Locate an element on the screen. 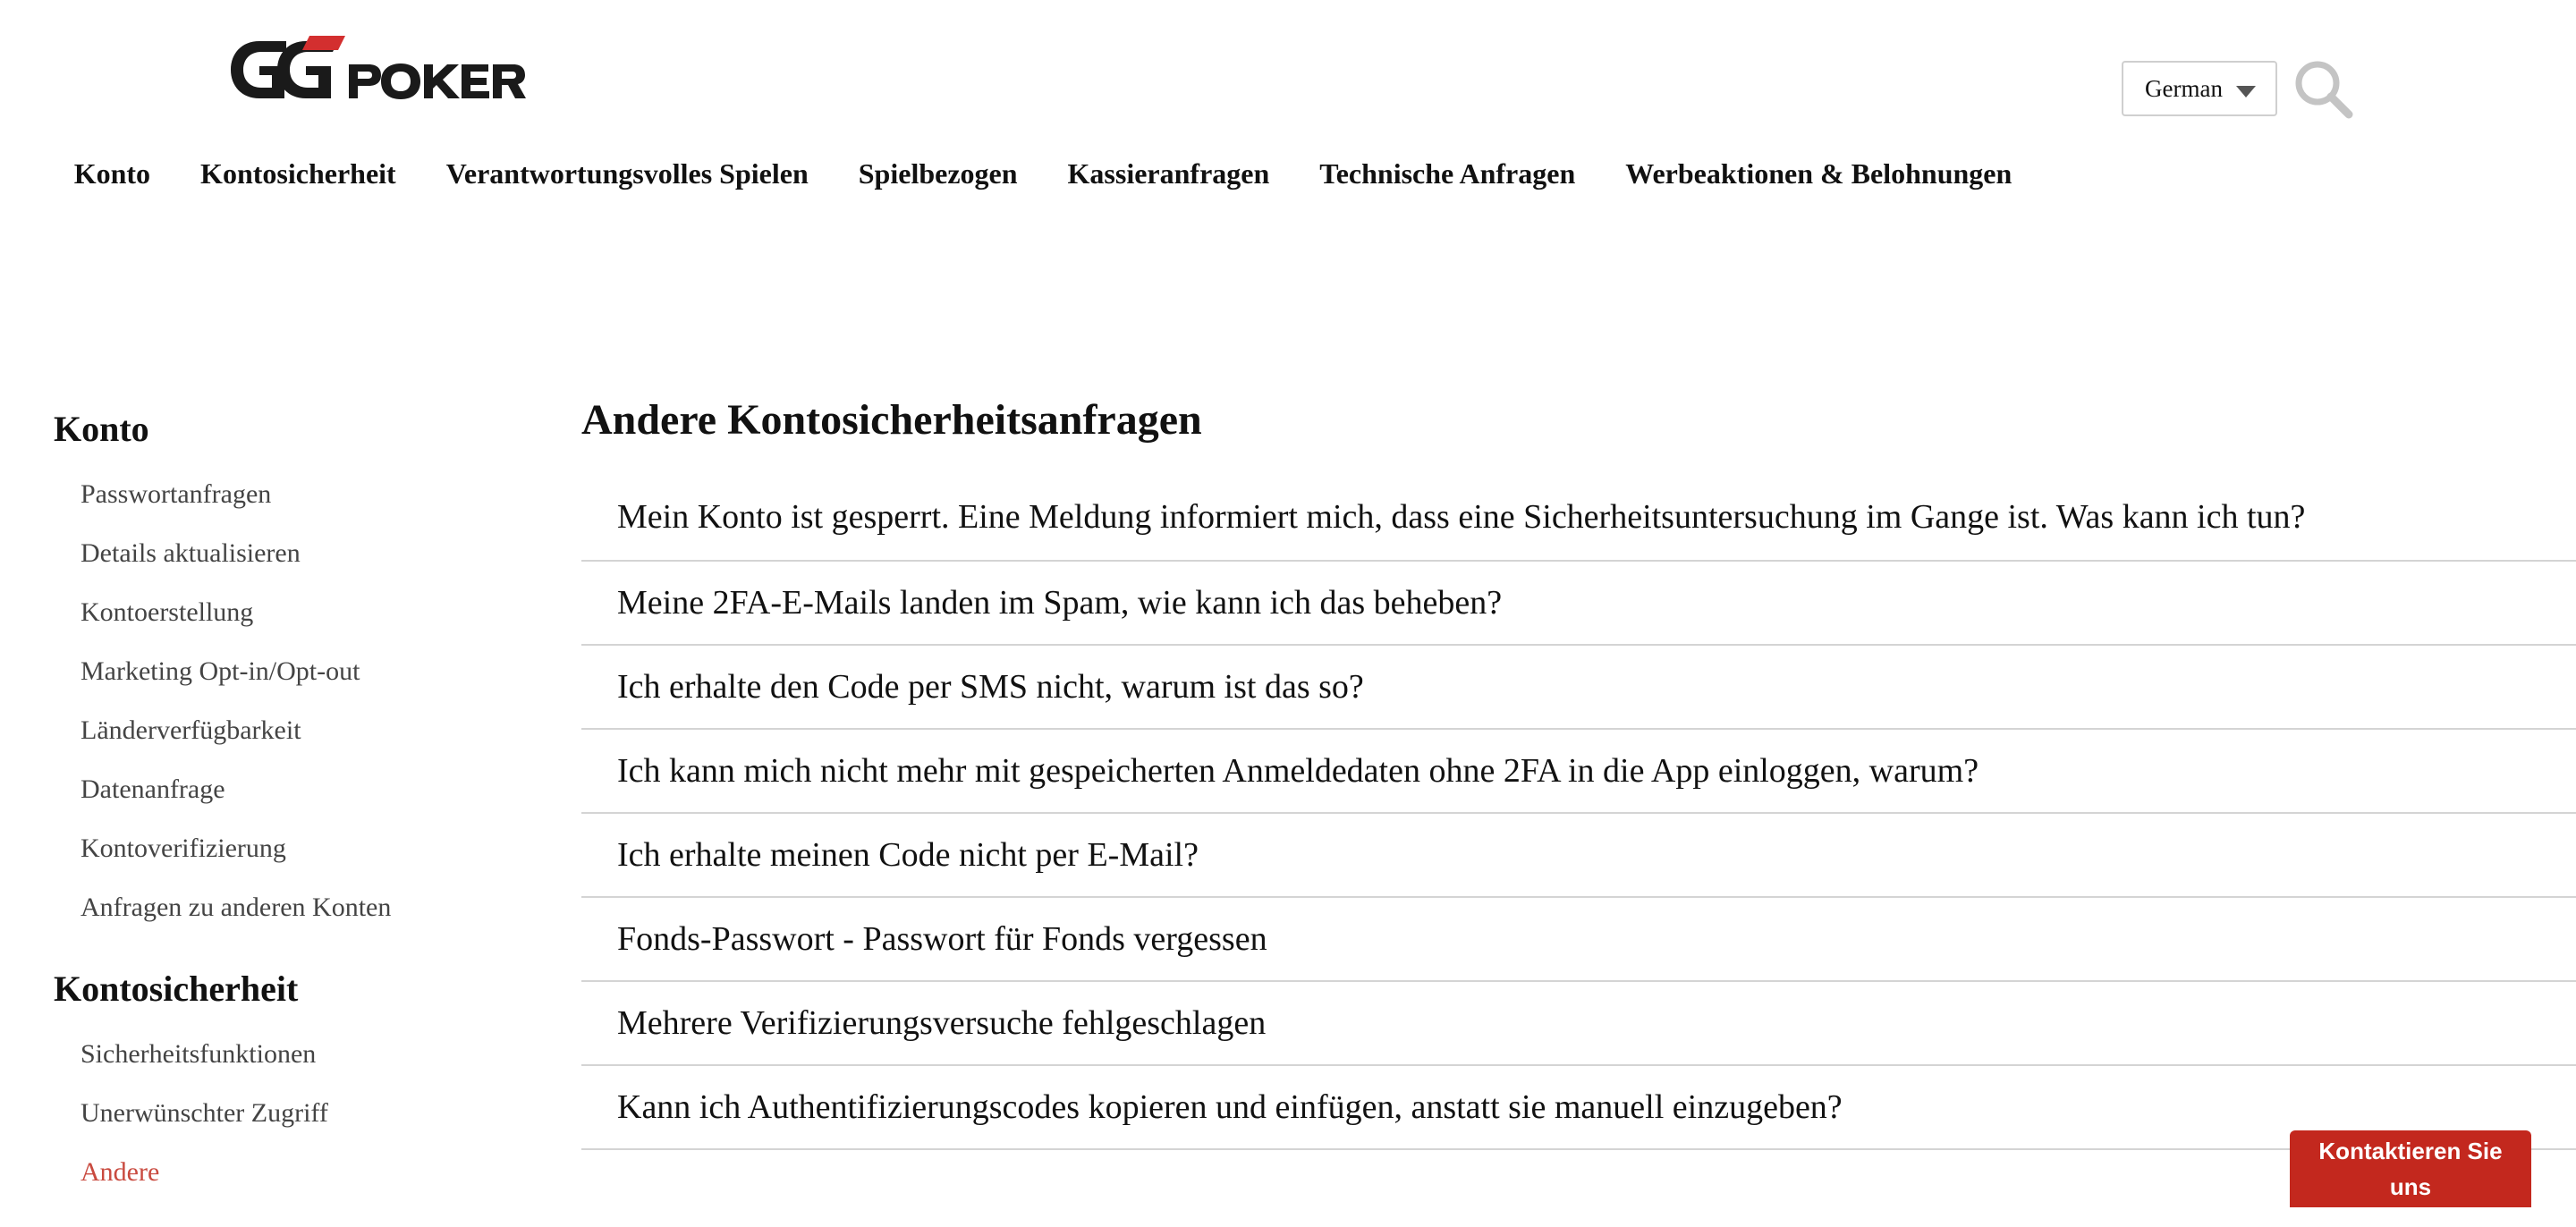  sidebar-item-kontoerstellung: Kontoerstellung is located at coordinates (304, 612).